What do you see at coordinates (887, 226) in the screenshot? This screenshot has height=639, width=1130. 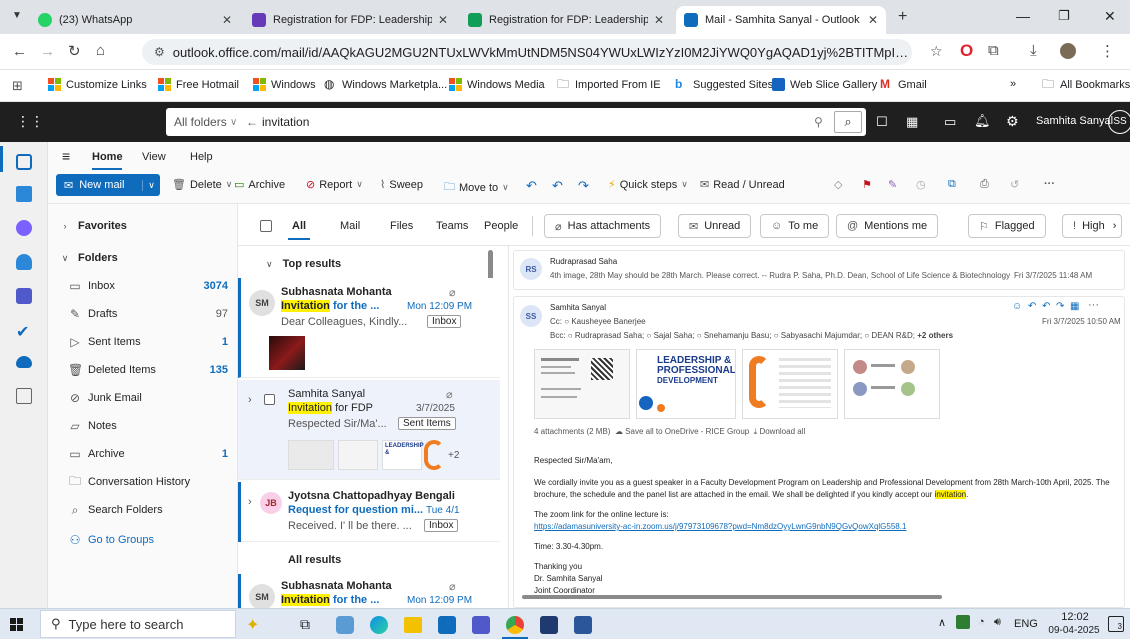 I see `mentions-me-chip: @ Mentions me` at bounding box center [887, 226].